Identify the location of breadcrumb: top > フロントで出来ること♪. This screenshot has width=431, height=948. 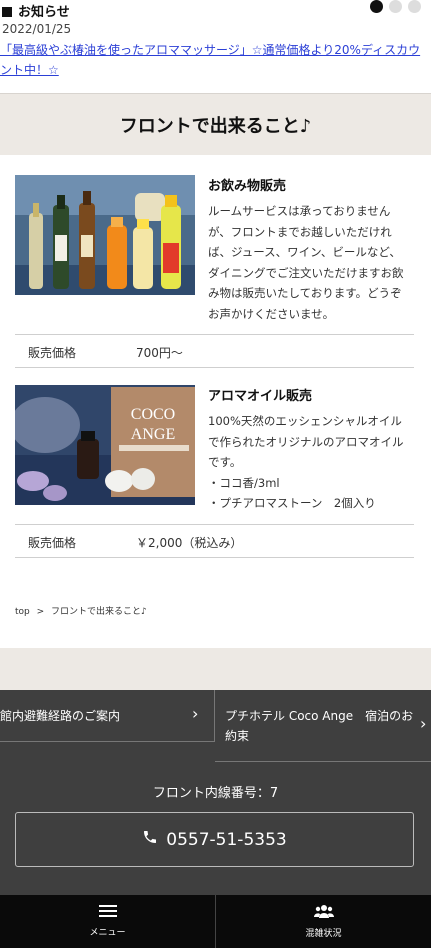
(81, 610).